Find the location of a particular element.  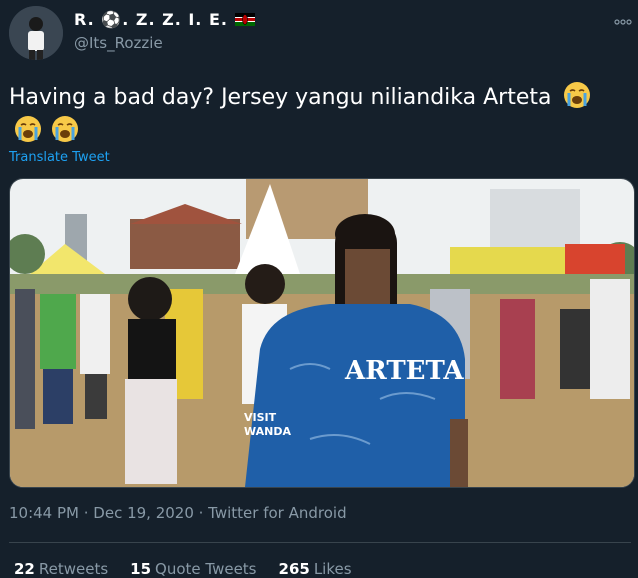

likes-stat: 265 Likes is located at coordinates (315, 569).